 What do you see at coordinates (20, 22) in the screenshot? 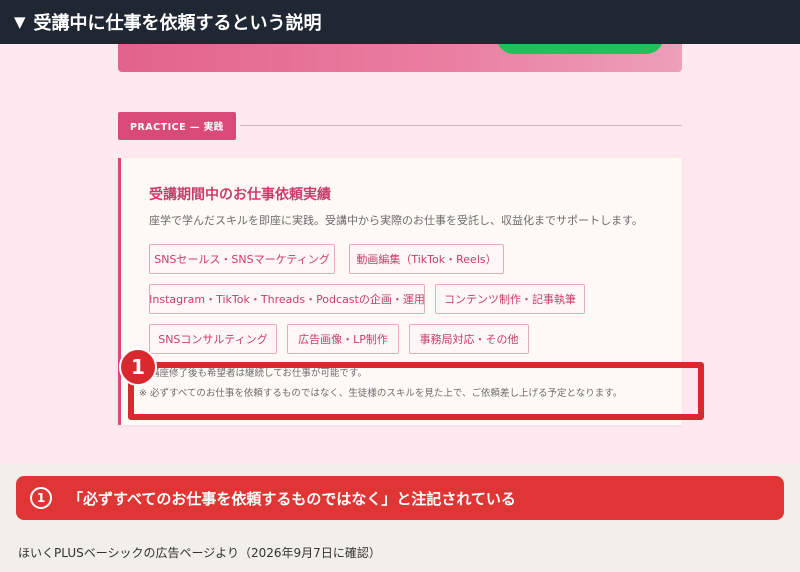
I see `triangle-down-icon: ▼` at bounding box center [20, 22].